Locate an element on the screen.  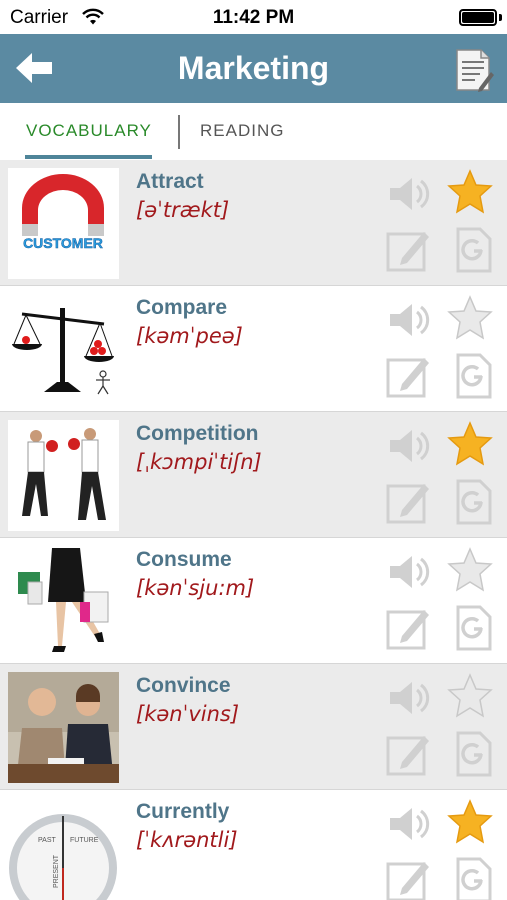
tab-vocabulary: VOCABULARY is located at coordinates (89, 131).